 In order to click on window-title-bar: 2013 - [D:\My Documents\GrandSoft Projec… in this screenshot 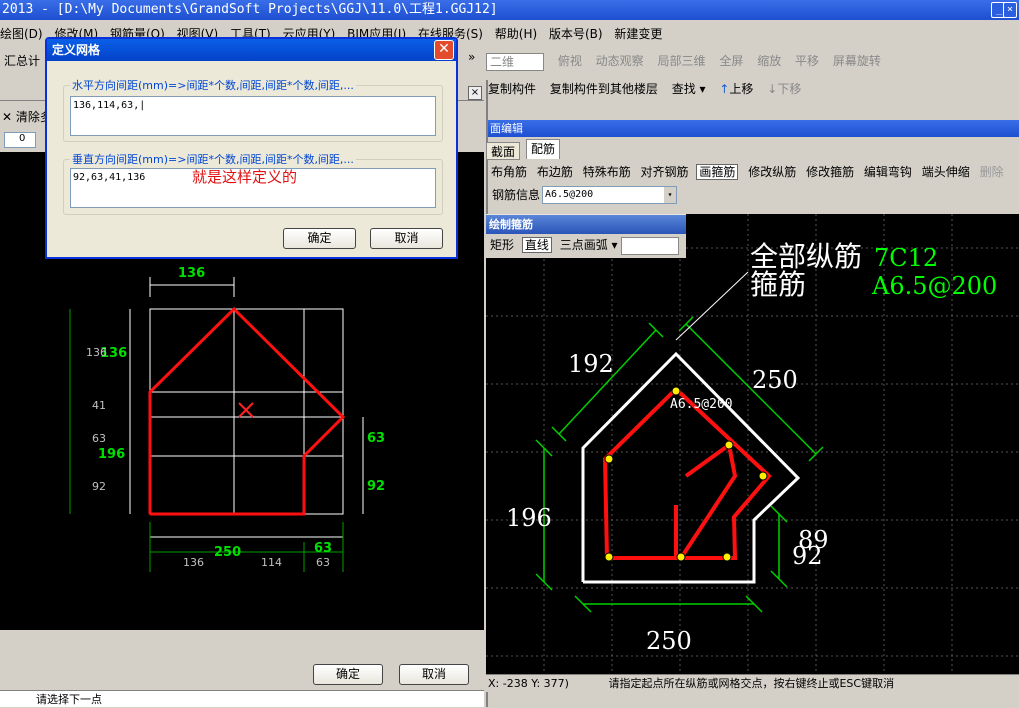, I will do `click(509, 10)`.